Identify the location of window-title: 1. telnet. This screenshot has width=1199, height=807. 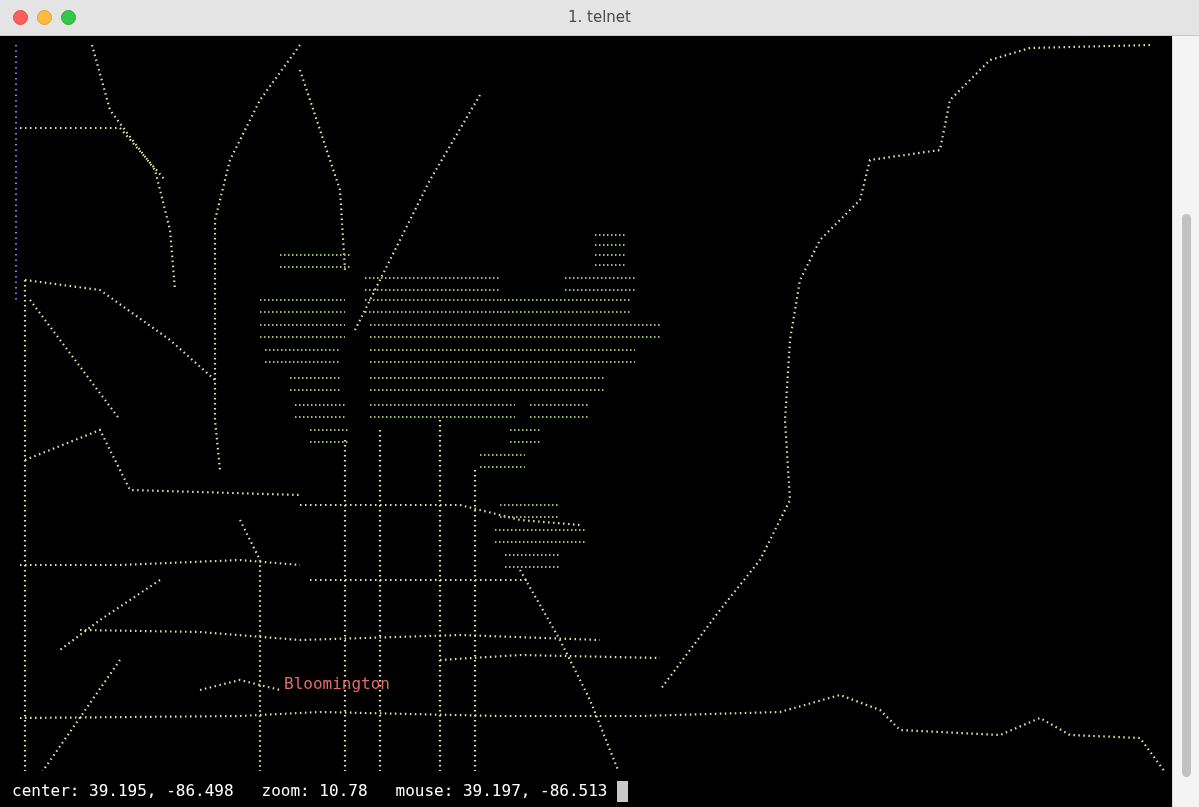
(599, 18).